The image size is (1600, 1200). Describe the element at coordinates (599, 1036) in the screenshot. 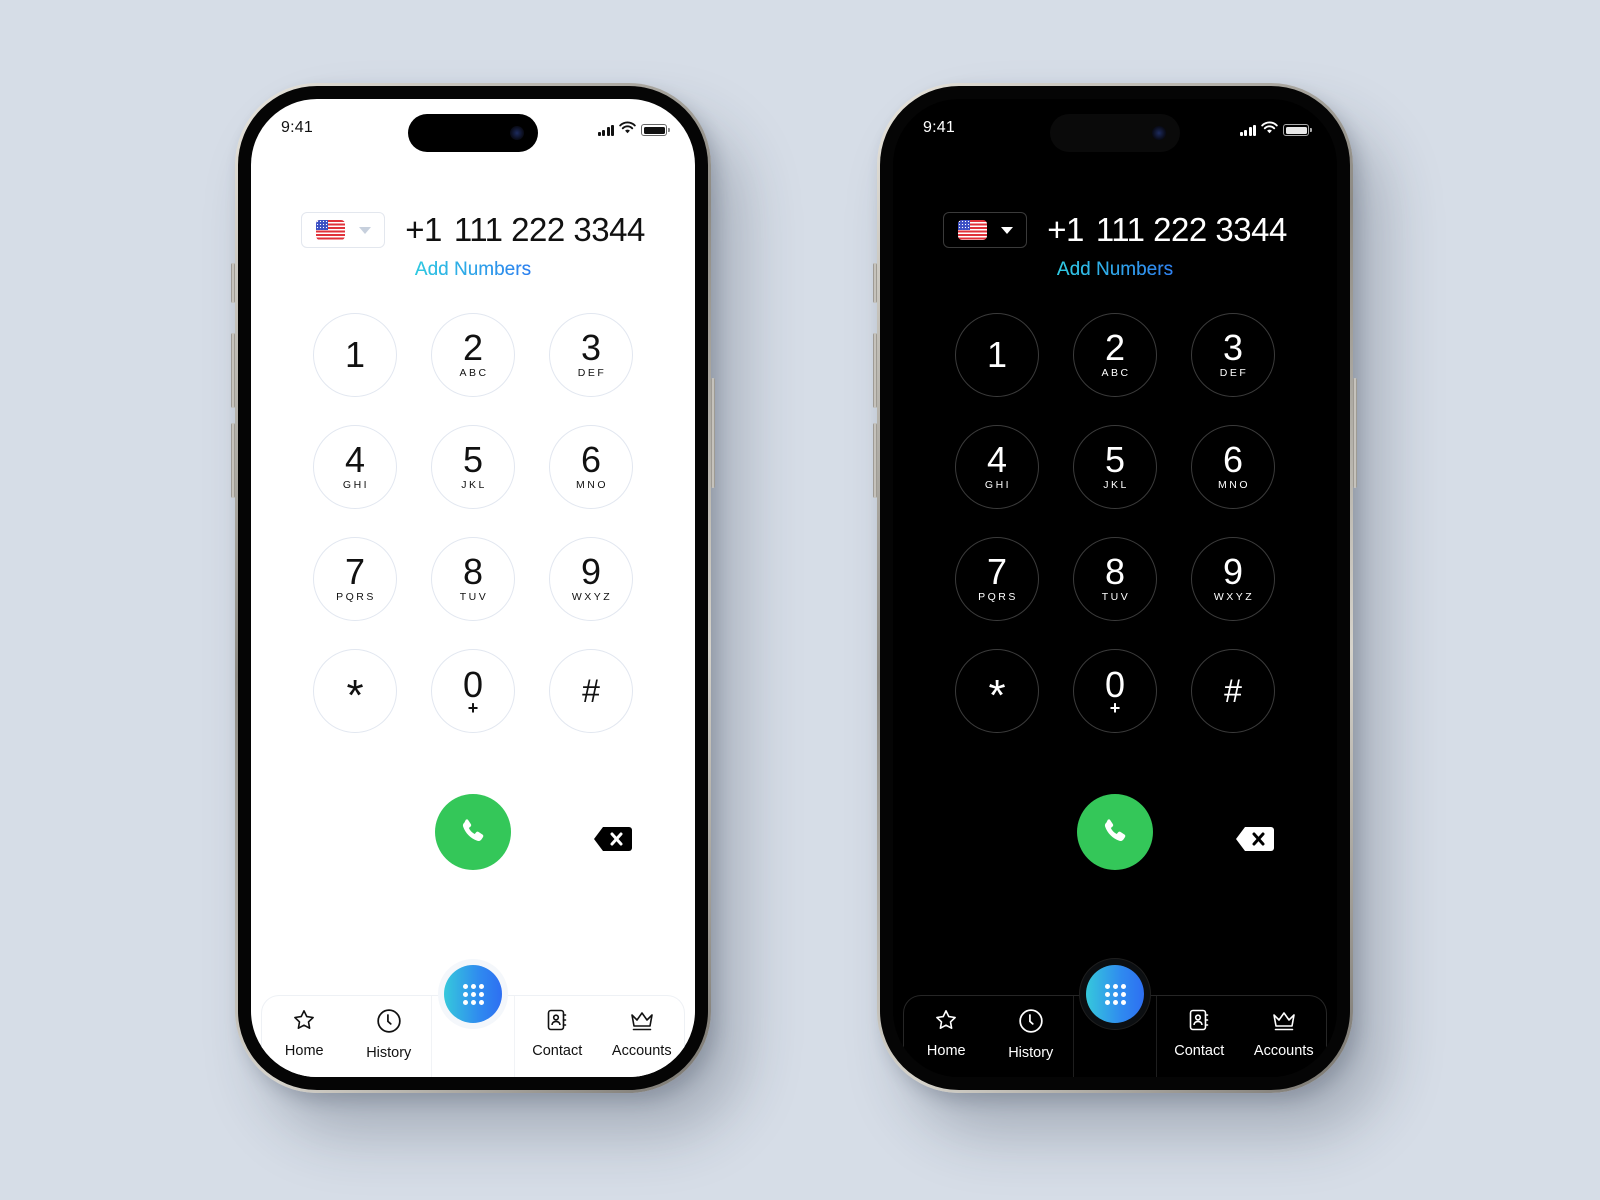

I see `tab-group-right: Contact Accounts` at that location.